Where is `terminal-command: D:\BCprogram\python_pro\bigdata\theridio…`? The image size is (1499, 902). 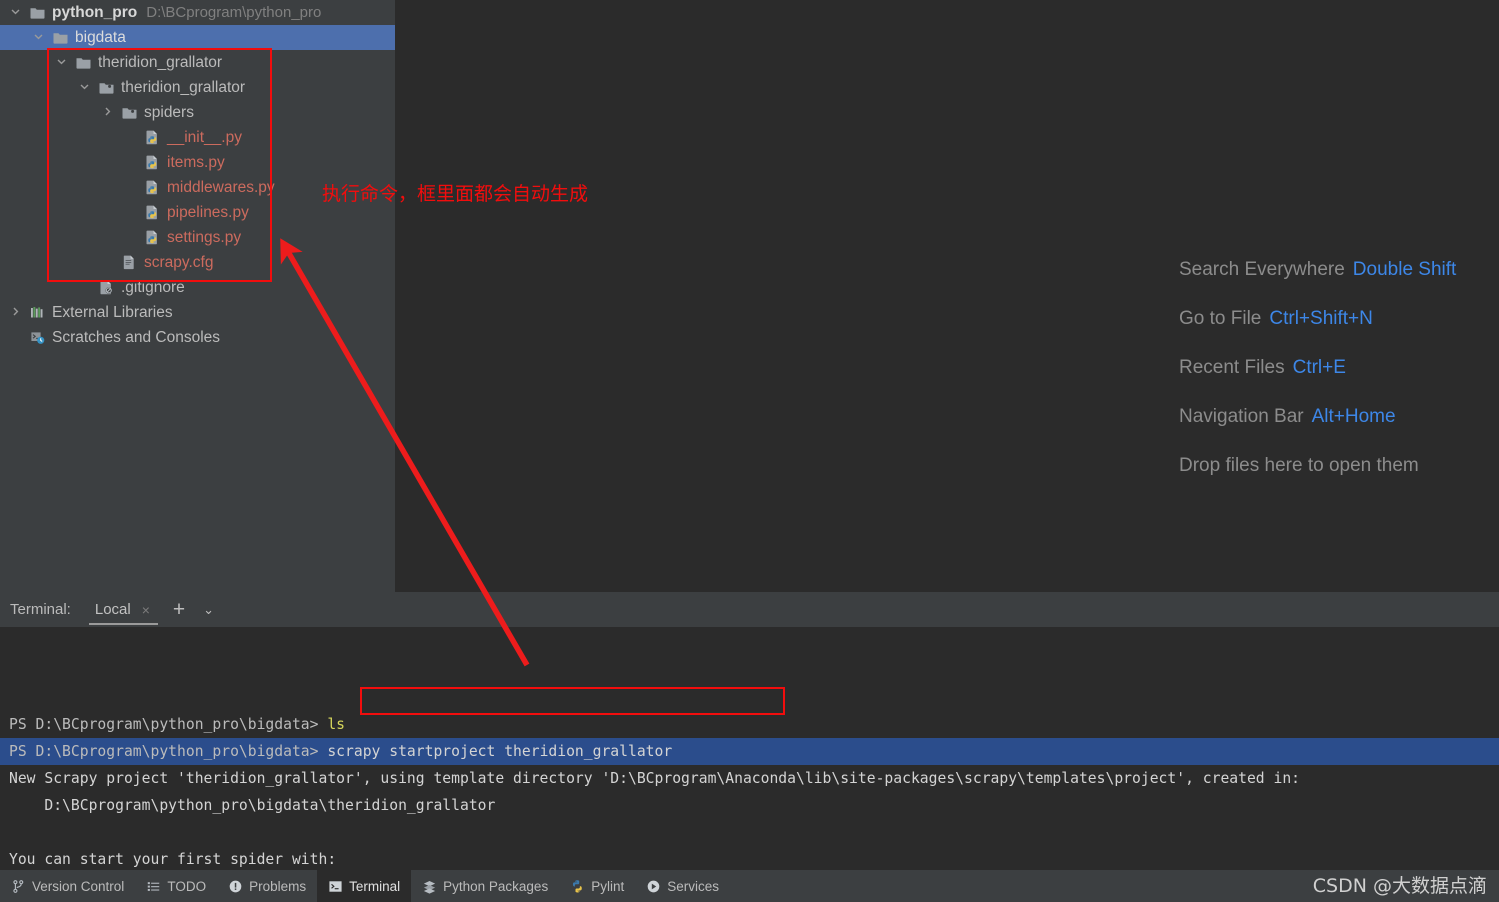
terminal-command: D:\BCprogram\python_pro\bigdata\theridio… is located at coordinates (252, 805).